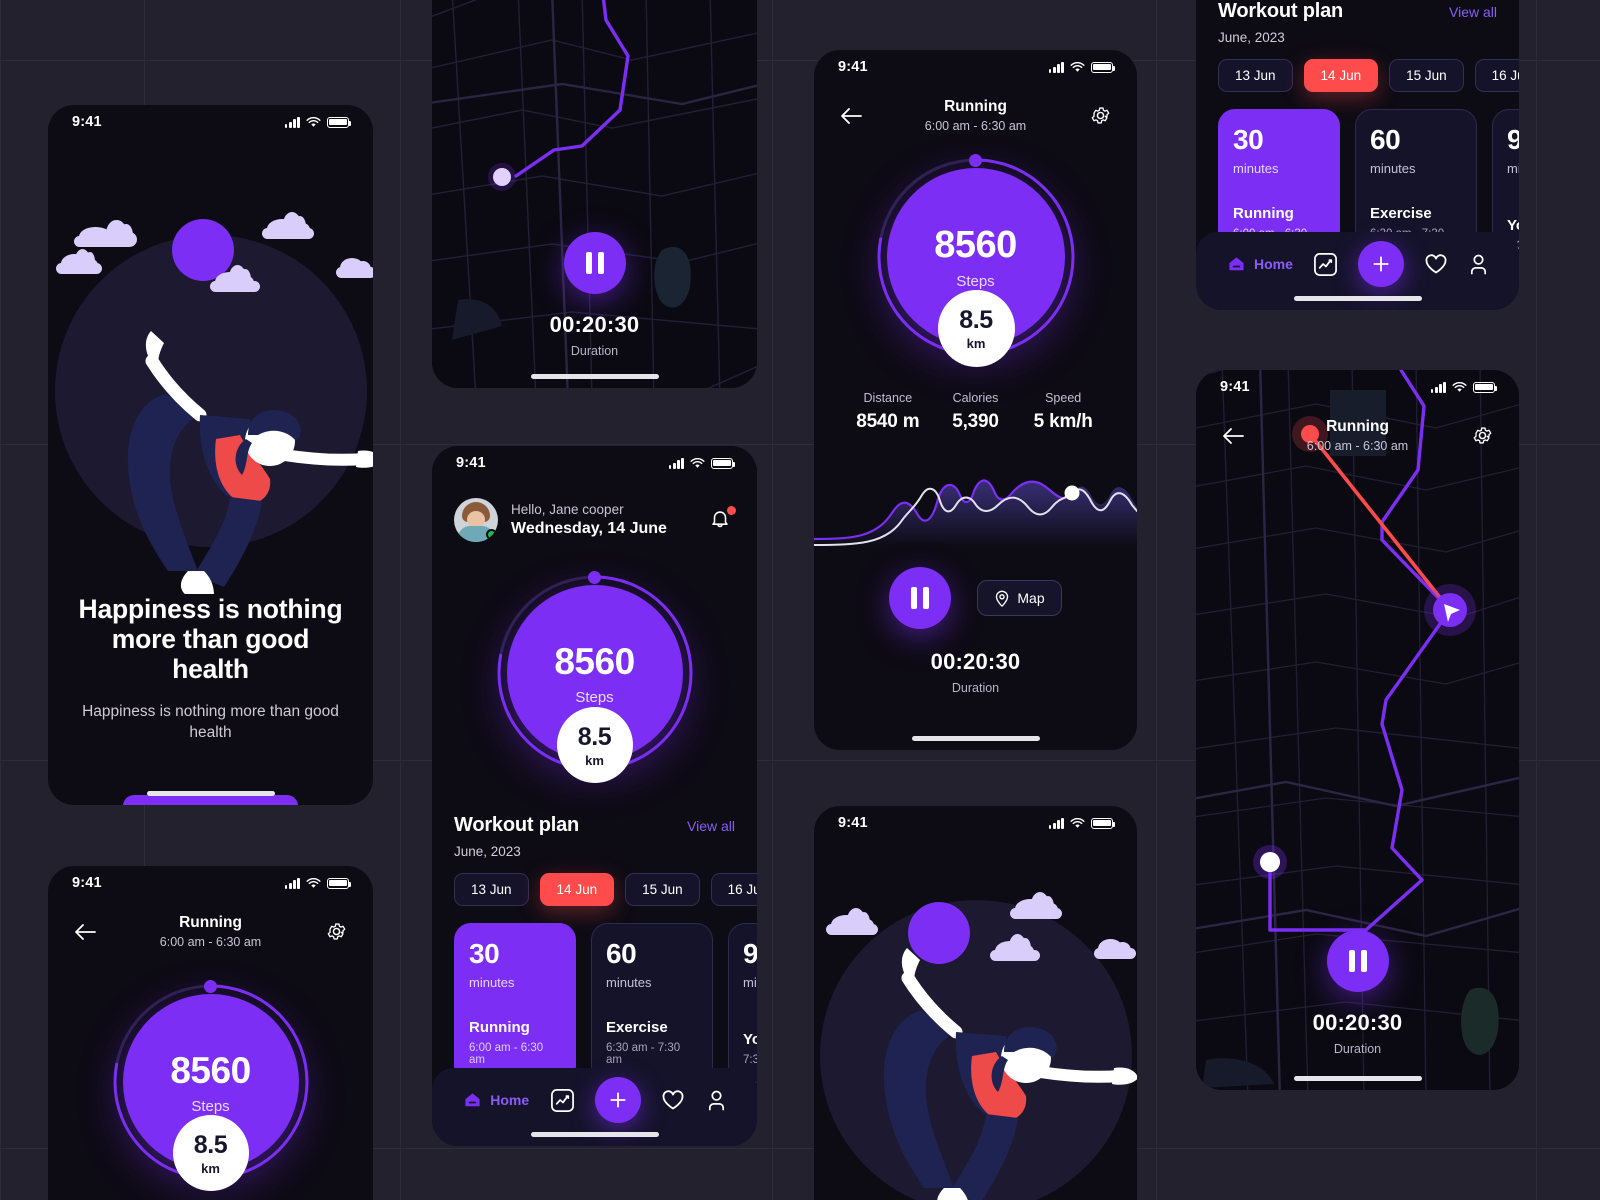 Image resolution: width=1600 pixels, height=1200 pixels. Describe the element at coordinates (594, 299) in the screenshot. I see `tracking-controls: 00:20:30 Duration` at that location.